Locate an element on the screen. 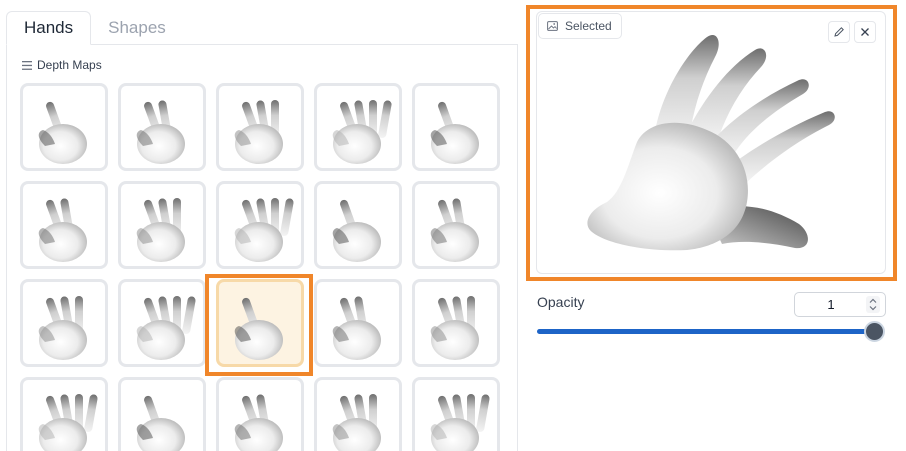 The width and height of the screenshot is (906, 451). gallery-item-fist-index-up is located at coordinates (64, 127).